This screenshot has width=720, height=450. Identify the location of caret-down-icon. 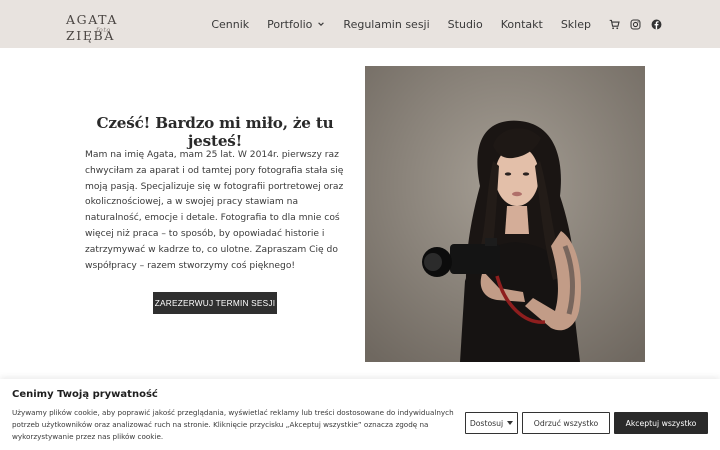
(510, 423).